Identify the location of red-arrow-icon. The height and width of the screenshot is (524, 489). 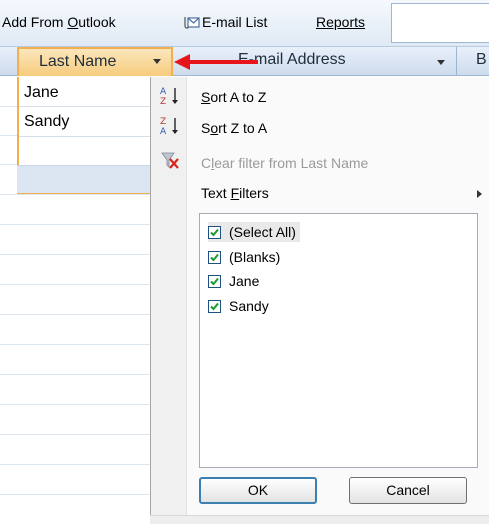
(216, 62).